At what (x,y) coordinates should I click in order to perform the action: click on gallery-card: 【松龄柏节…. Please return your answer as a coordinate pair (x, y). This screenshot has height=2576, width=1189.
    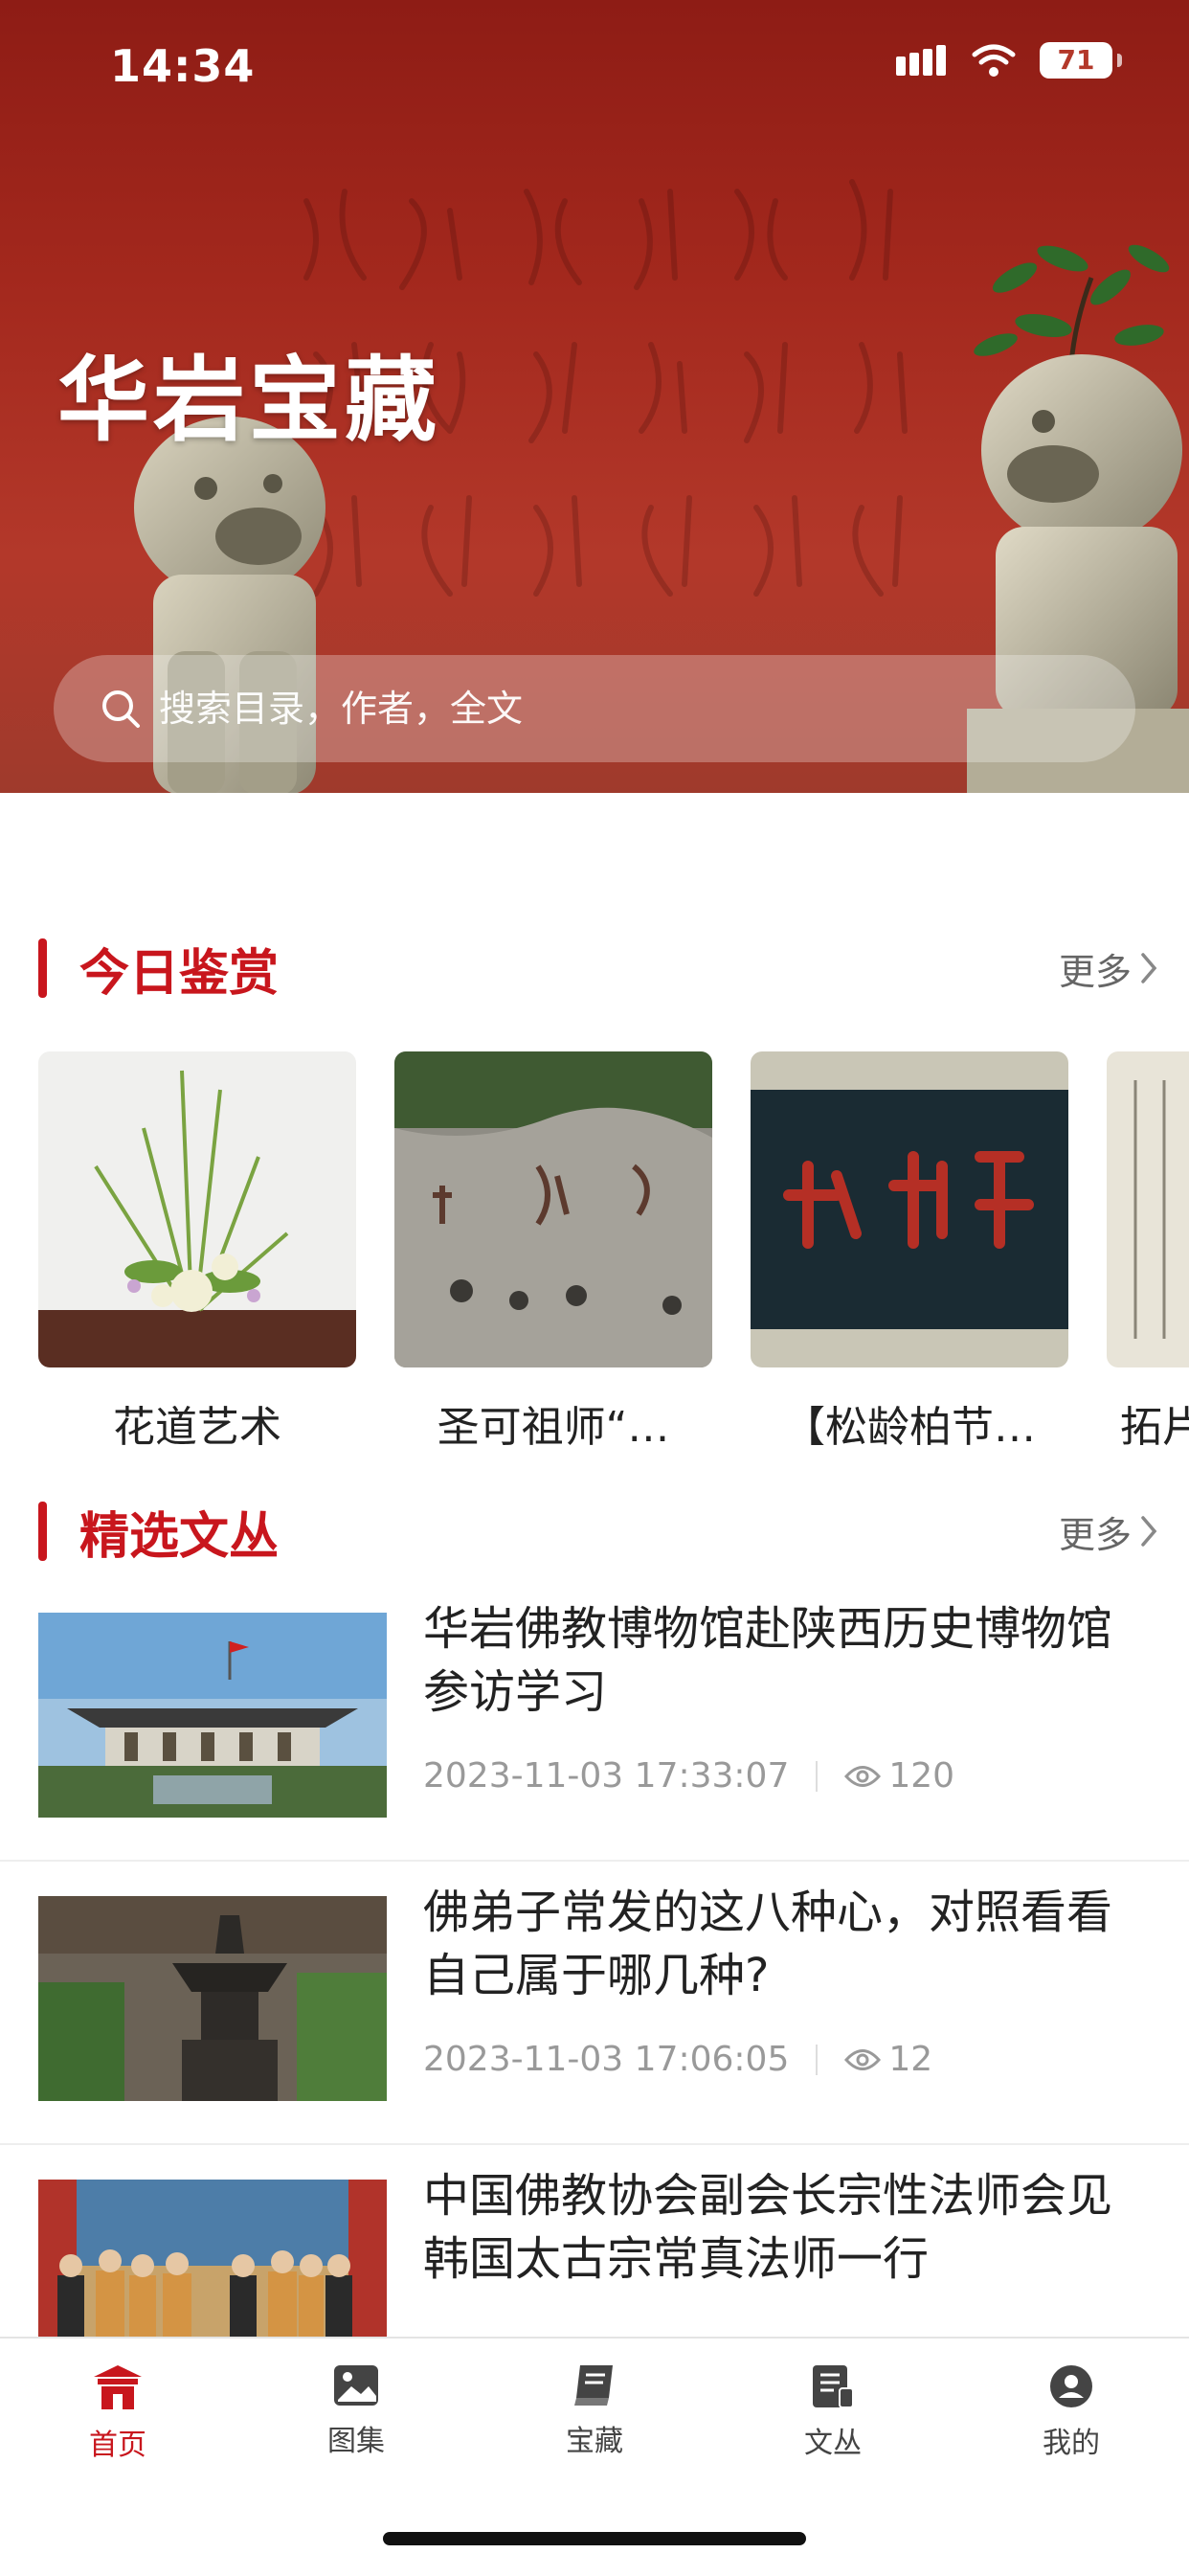
    Looking at the image, I should click on (909, 1252).